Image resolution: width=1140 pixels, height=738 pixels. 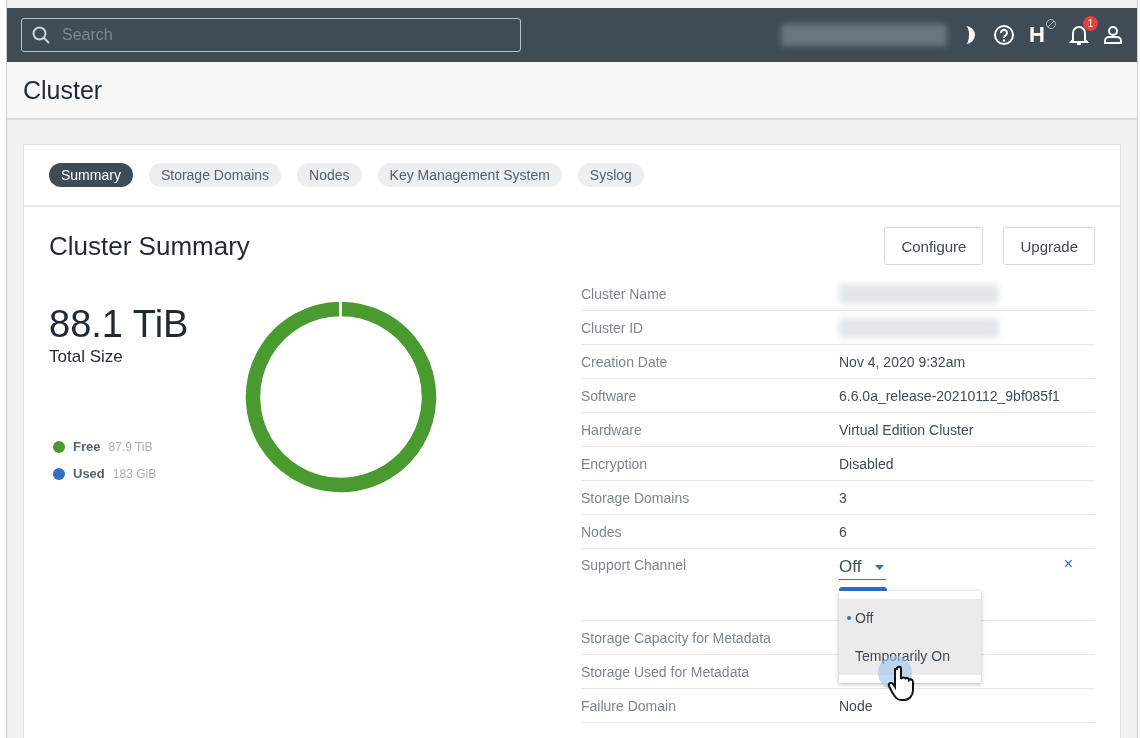 I want to click on help-icon, so click(x=1004, y=35).